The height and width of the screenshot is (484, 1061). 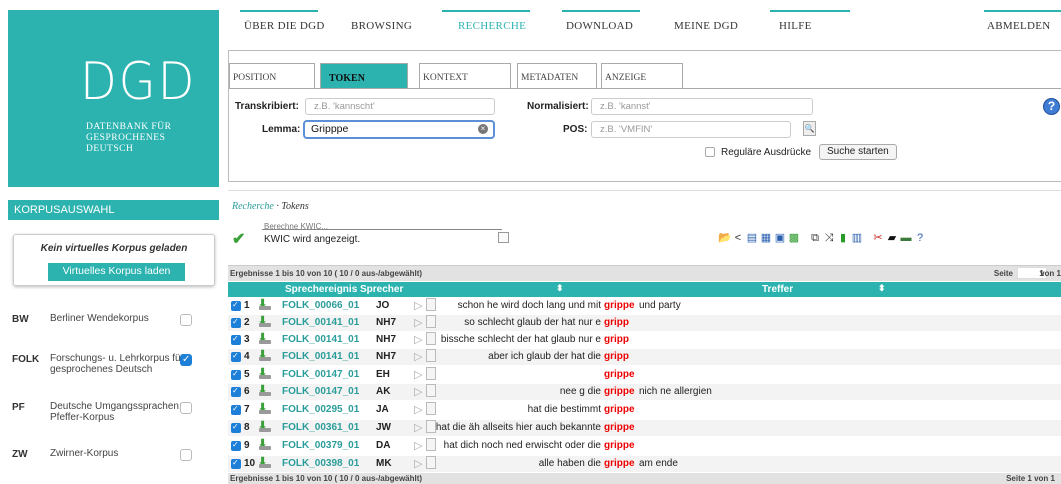 I want to click on help-icon: ?, so click(x=1051, y=106).